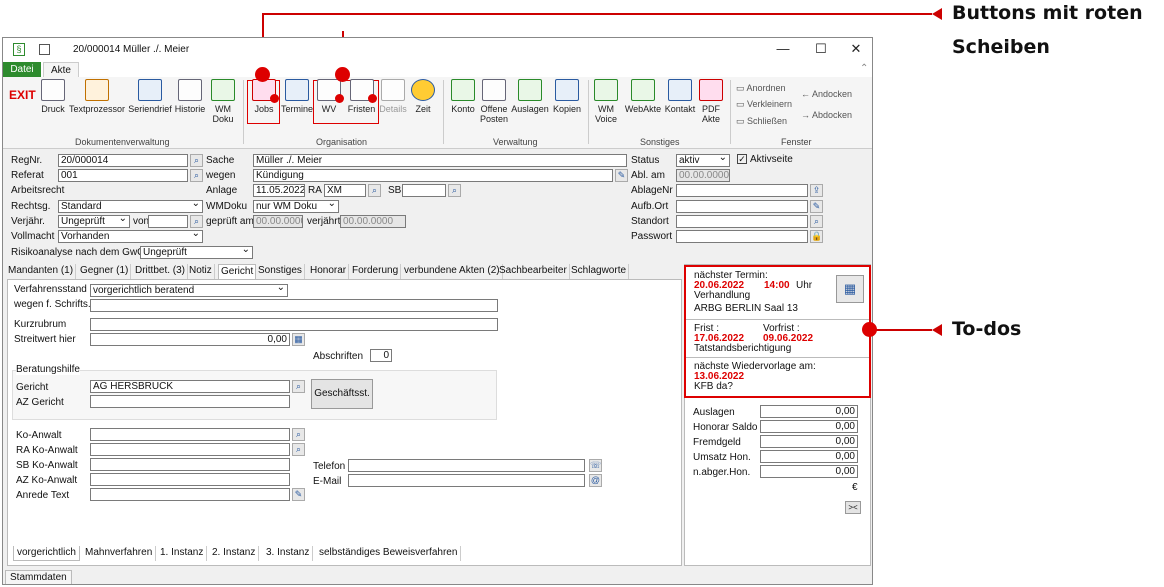  What do you see at coordinates (373, 221) in the screenshot?
I see `verjahrt-field: 00.00.0000` at bounding box center [373, 221].